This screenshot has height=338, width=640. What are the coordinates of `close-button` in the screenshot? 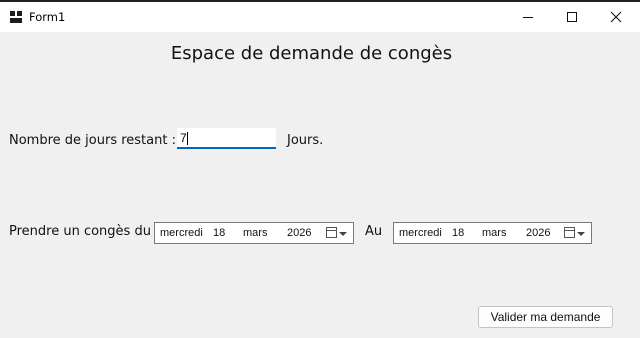 It's located at (616, 17).